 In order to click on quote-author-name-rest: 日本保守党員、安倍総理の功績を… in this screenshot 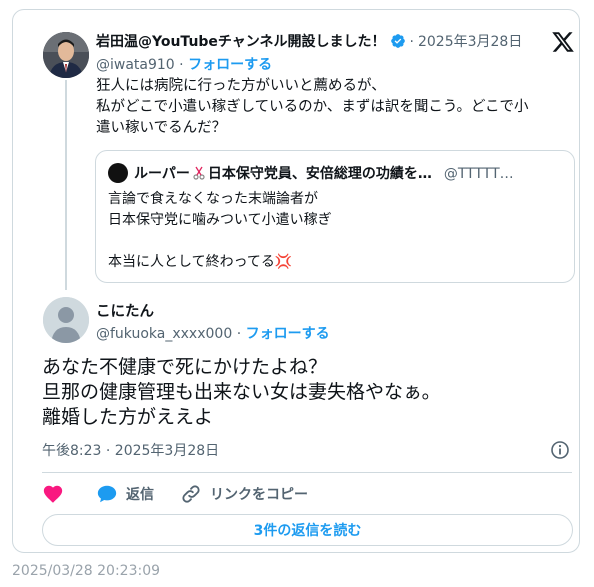, I will do `click(319, 174)`.